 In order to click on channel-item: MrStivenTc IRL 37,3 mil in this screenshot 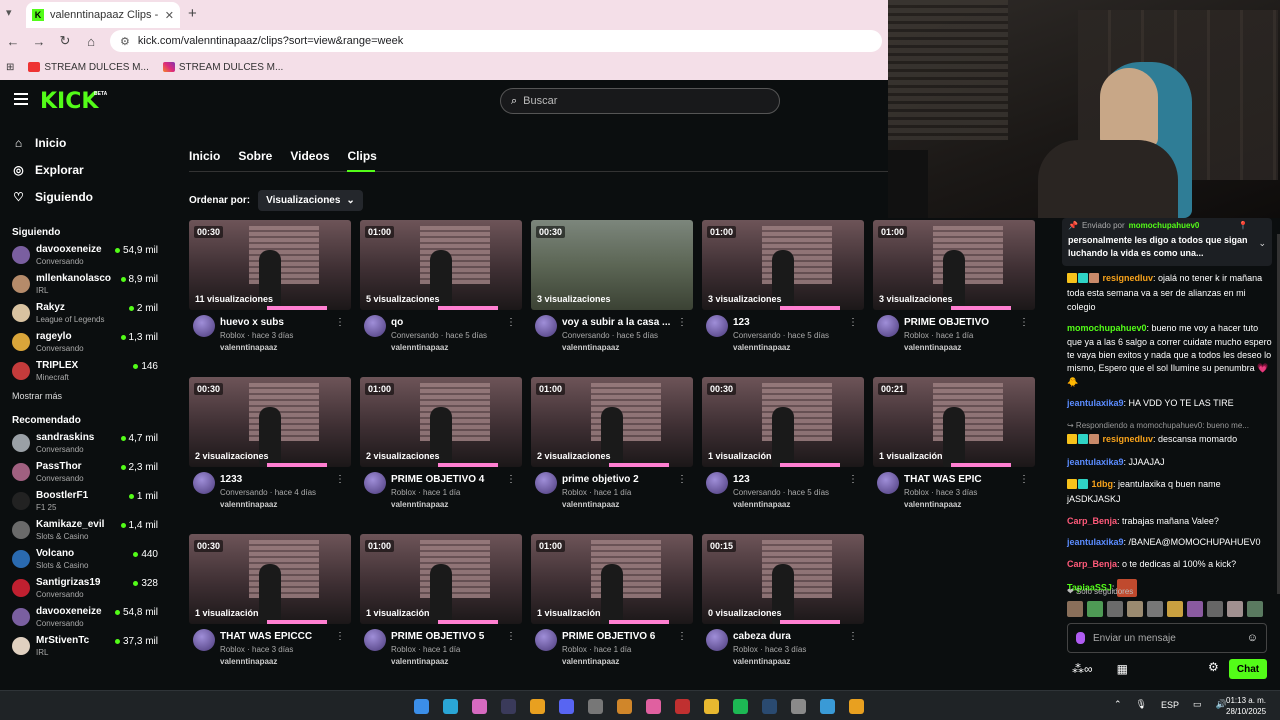, I will do `click(85, 647)`.